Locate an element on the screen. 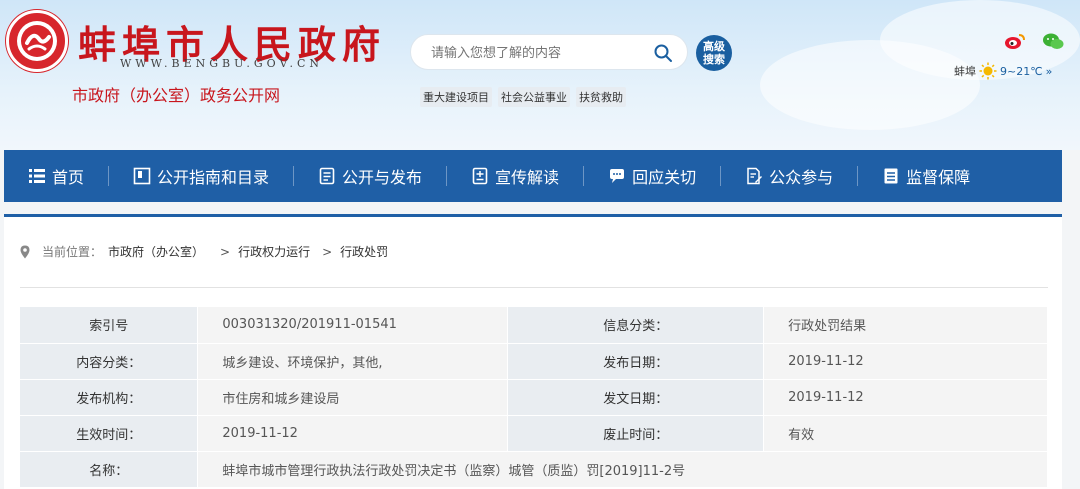  note-icon is located at coordinates (480, 176).